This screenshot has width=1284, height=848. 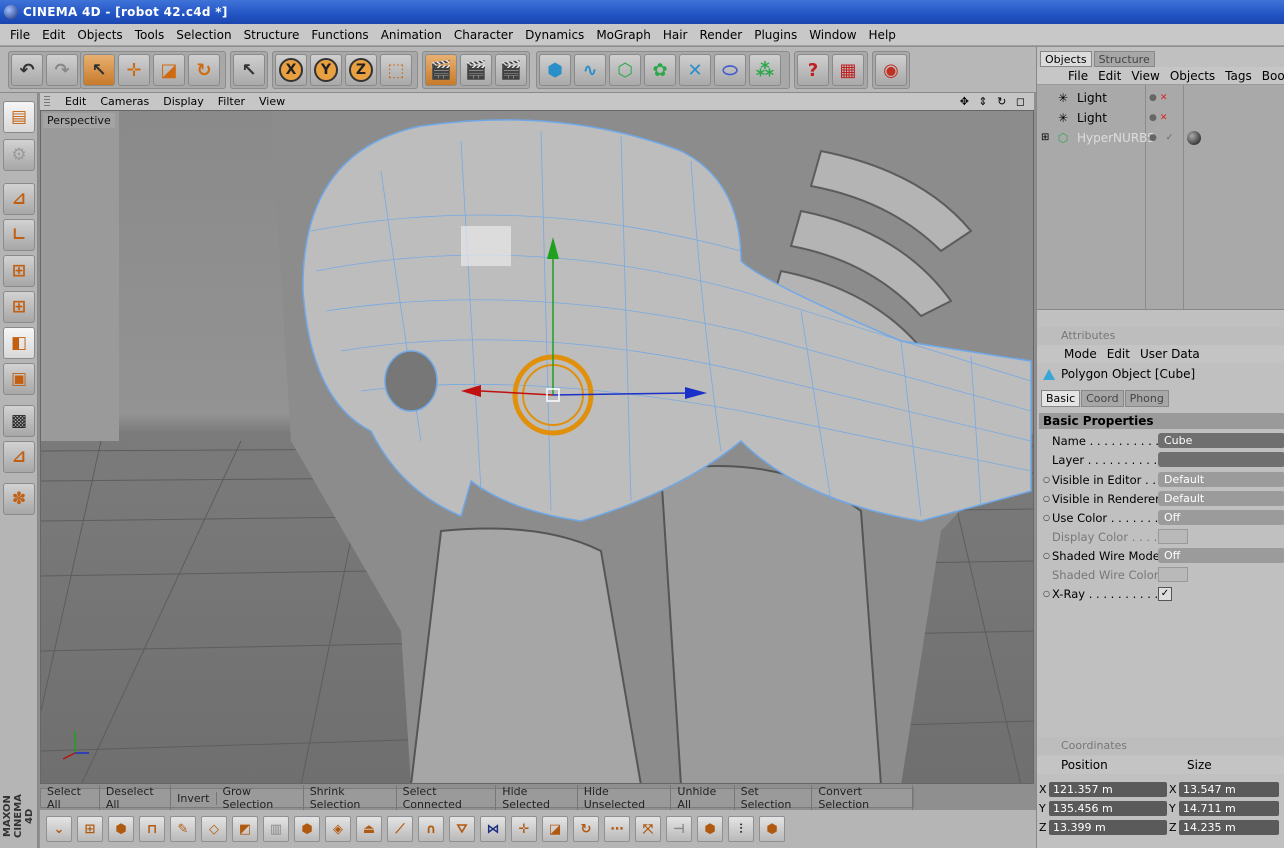 I want to click on nurbs-icon: ⬡, so click(x=625, y=70).